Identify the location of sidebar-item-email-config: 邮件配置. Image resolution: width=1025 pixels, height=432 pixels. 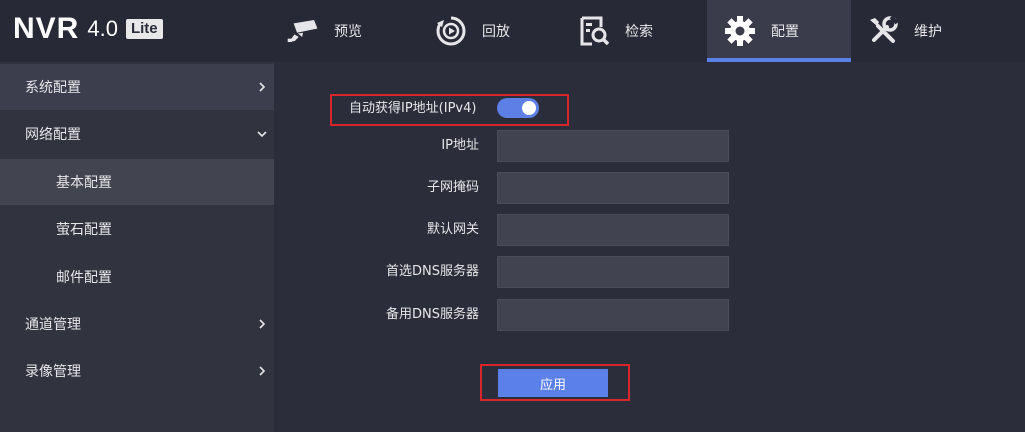
(137, 277).